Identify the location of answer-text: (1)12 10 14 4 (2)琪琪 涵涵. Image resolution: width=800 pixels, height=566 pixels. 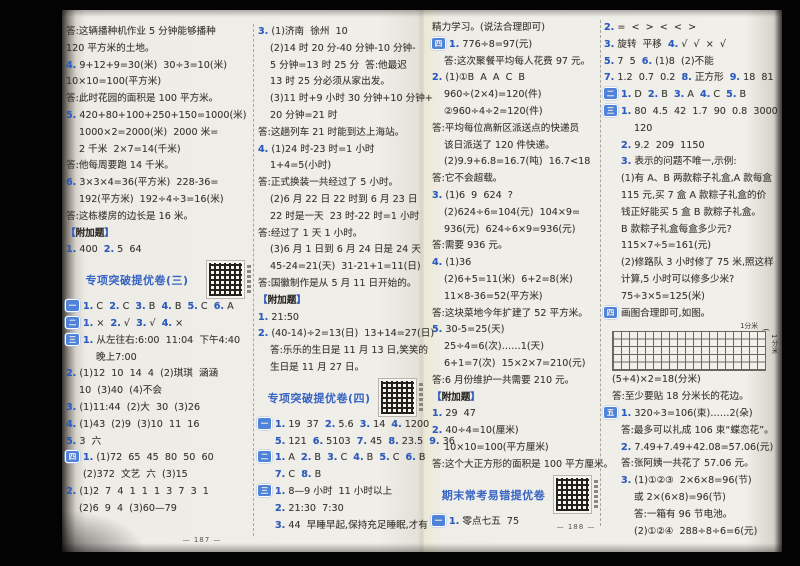
(147, 374).